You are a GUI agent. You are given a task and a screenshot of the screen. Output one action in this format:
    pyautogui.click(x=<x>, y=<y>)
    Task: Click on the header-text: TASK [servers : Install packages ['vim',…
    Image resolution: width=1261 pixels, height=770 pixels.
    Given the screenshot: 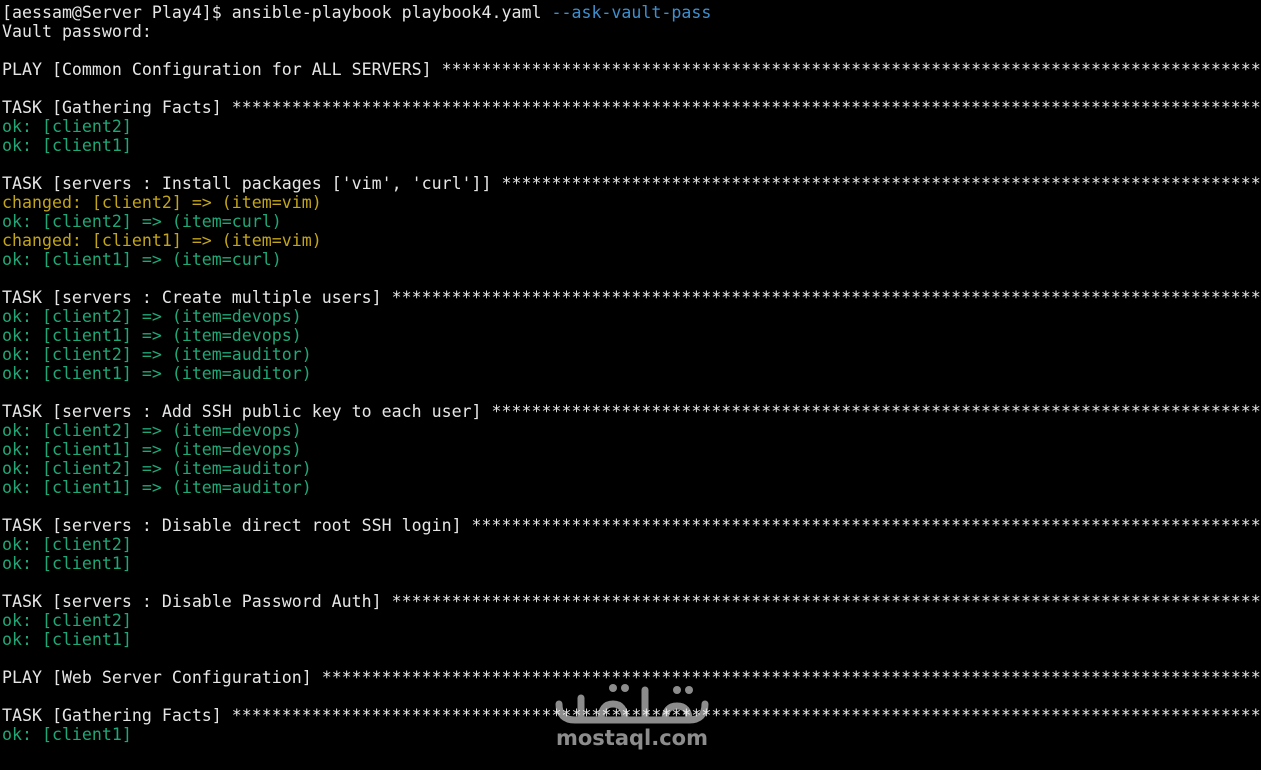 What is the action you would take?
    pyautogui.click(x=252, y=183)
    